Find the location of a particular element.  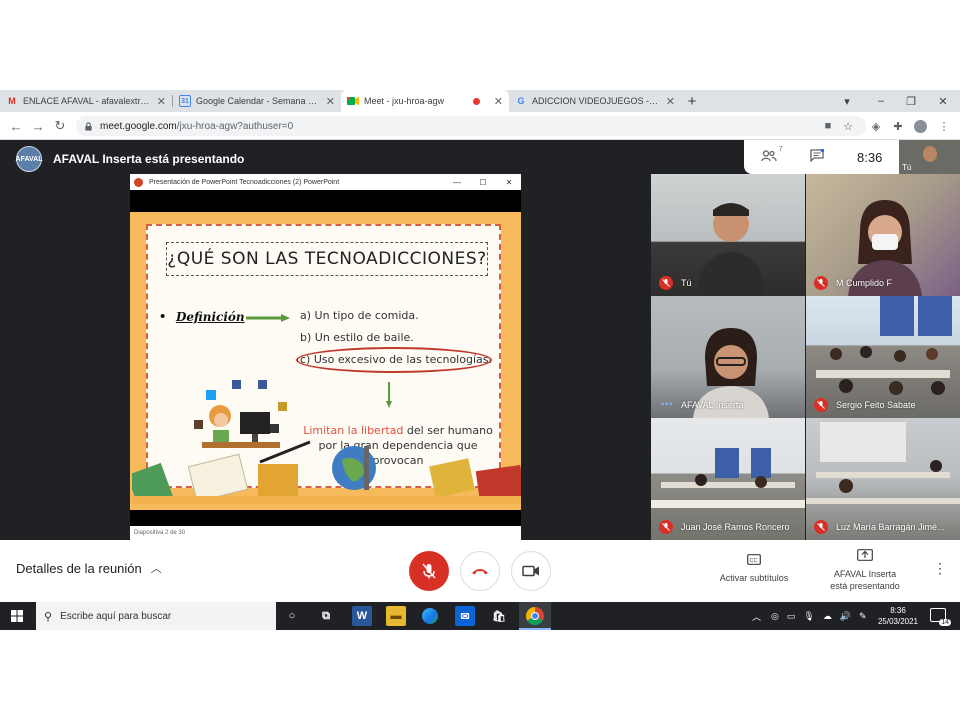

mic-toggle-button is located at coordinates (429, 571).